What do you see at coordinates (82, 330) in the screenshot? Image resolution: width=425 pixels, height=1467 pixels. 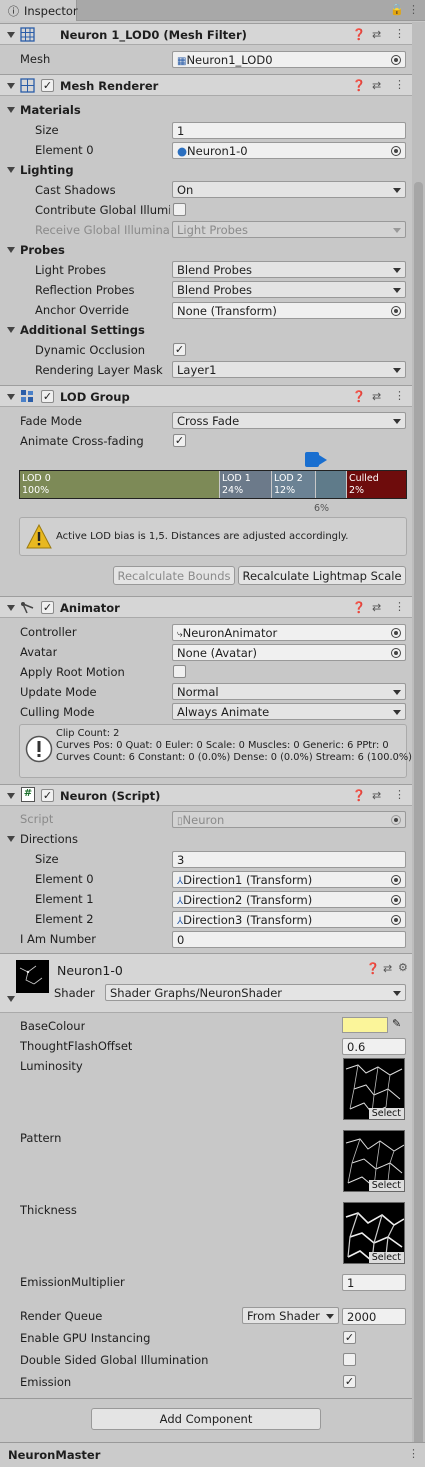 I see `additional-settings-section: Additional Settings` at bounding box center [82, 330].